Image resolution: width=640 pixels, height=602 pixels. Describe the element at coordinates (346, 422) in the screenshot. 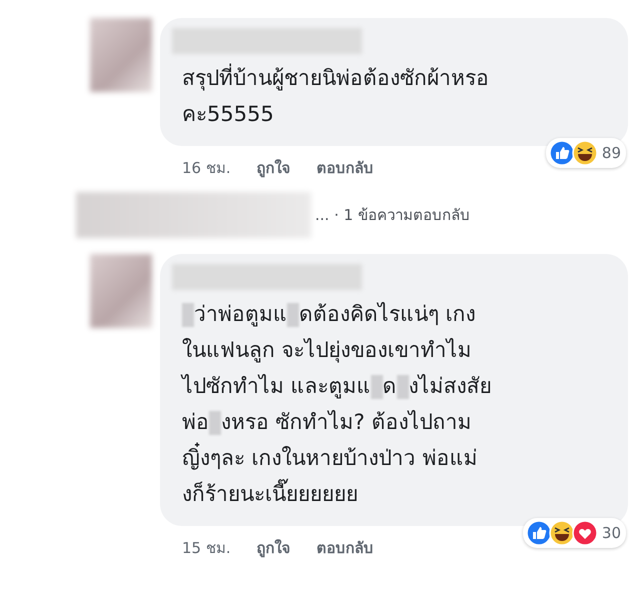

I see `comment-text: งหรอ ซักทำไม? ต้องไปถาม` at that location.